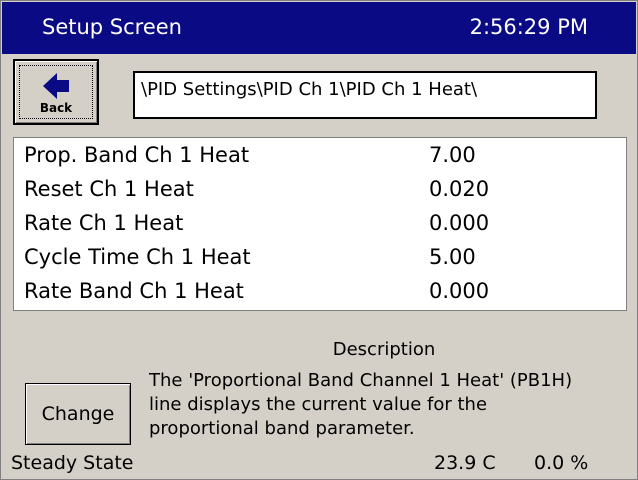  I want to click on list-item: Reset Ch 1 Heat 0.020, so click(320, 189).